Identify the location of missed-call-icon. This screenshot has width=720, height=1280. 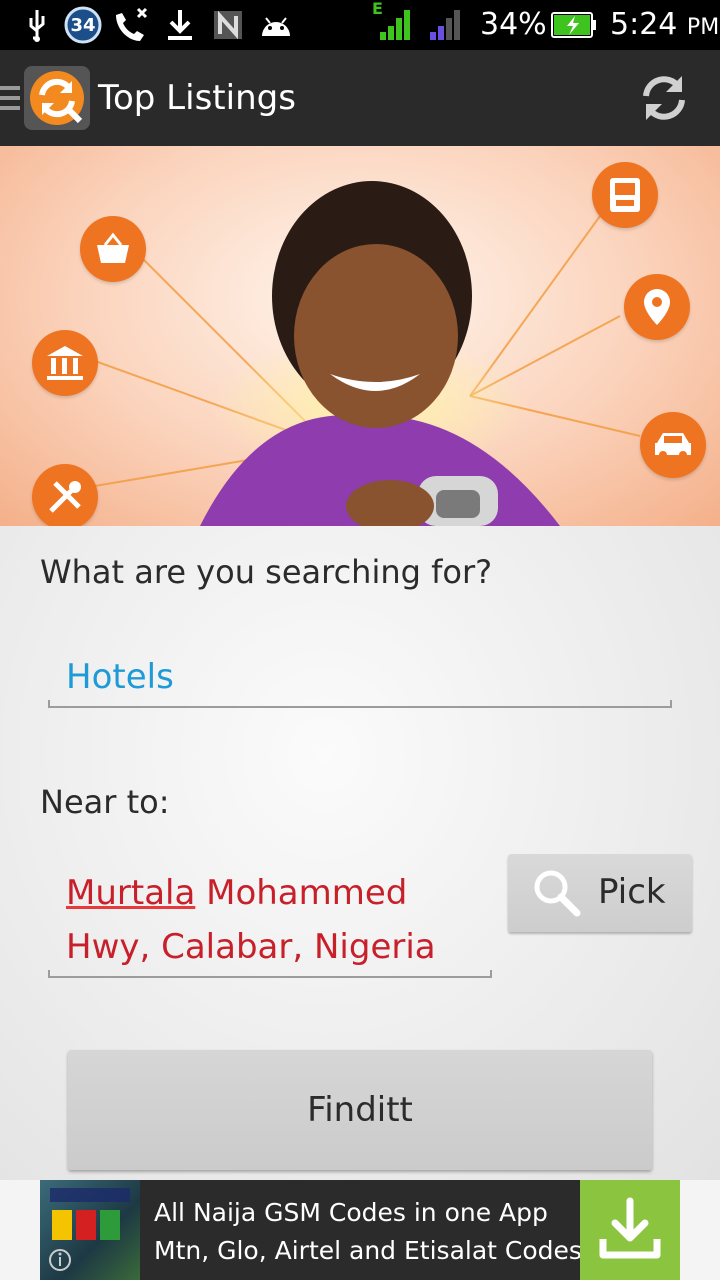
(132, 24).